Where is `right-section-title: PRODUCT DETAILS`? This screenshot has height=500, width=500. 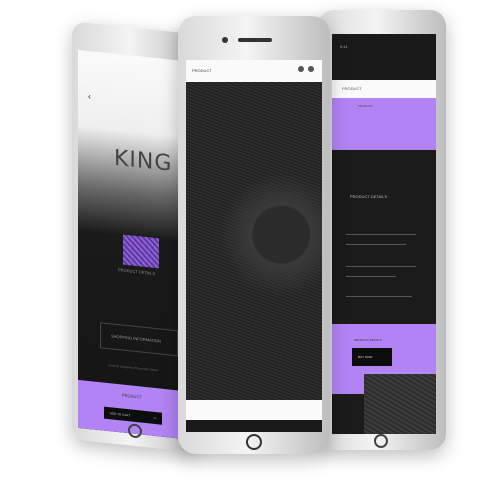
right-section-title: PRODUCT DETAILS is located at coordinates (369, 196).